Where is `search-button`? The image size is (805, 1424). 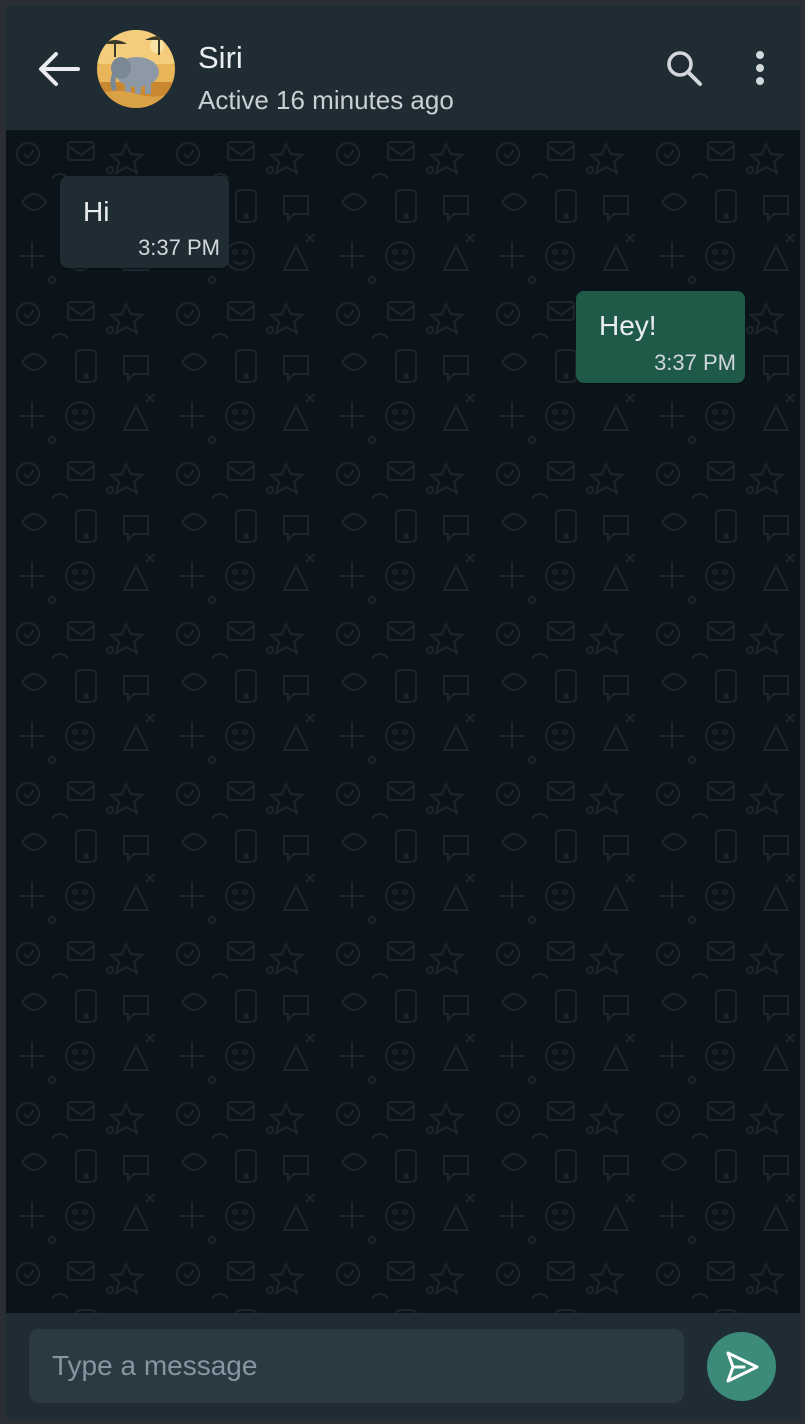 search-button is located at coordinates (684, 68).